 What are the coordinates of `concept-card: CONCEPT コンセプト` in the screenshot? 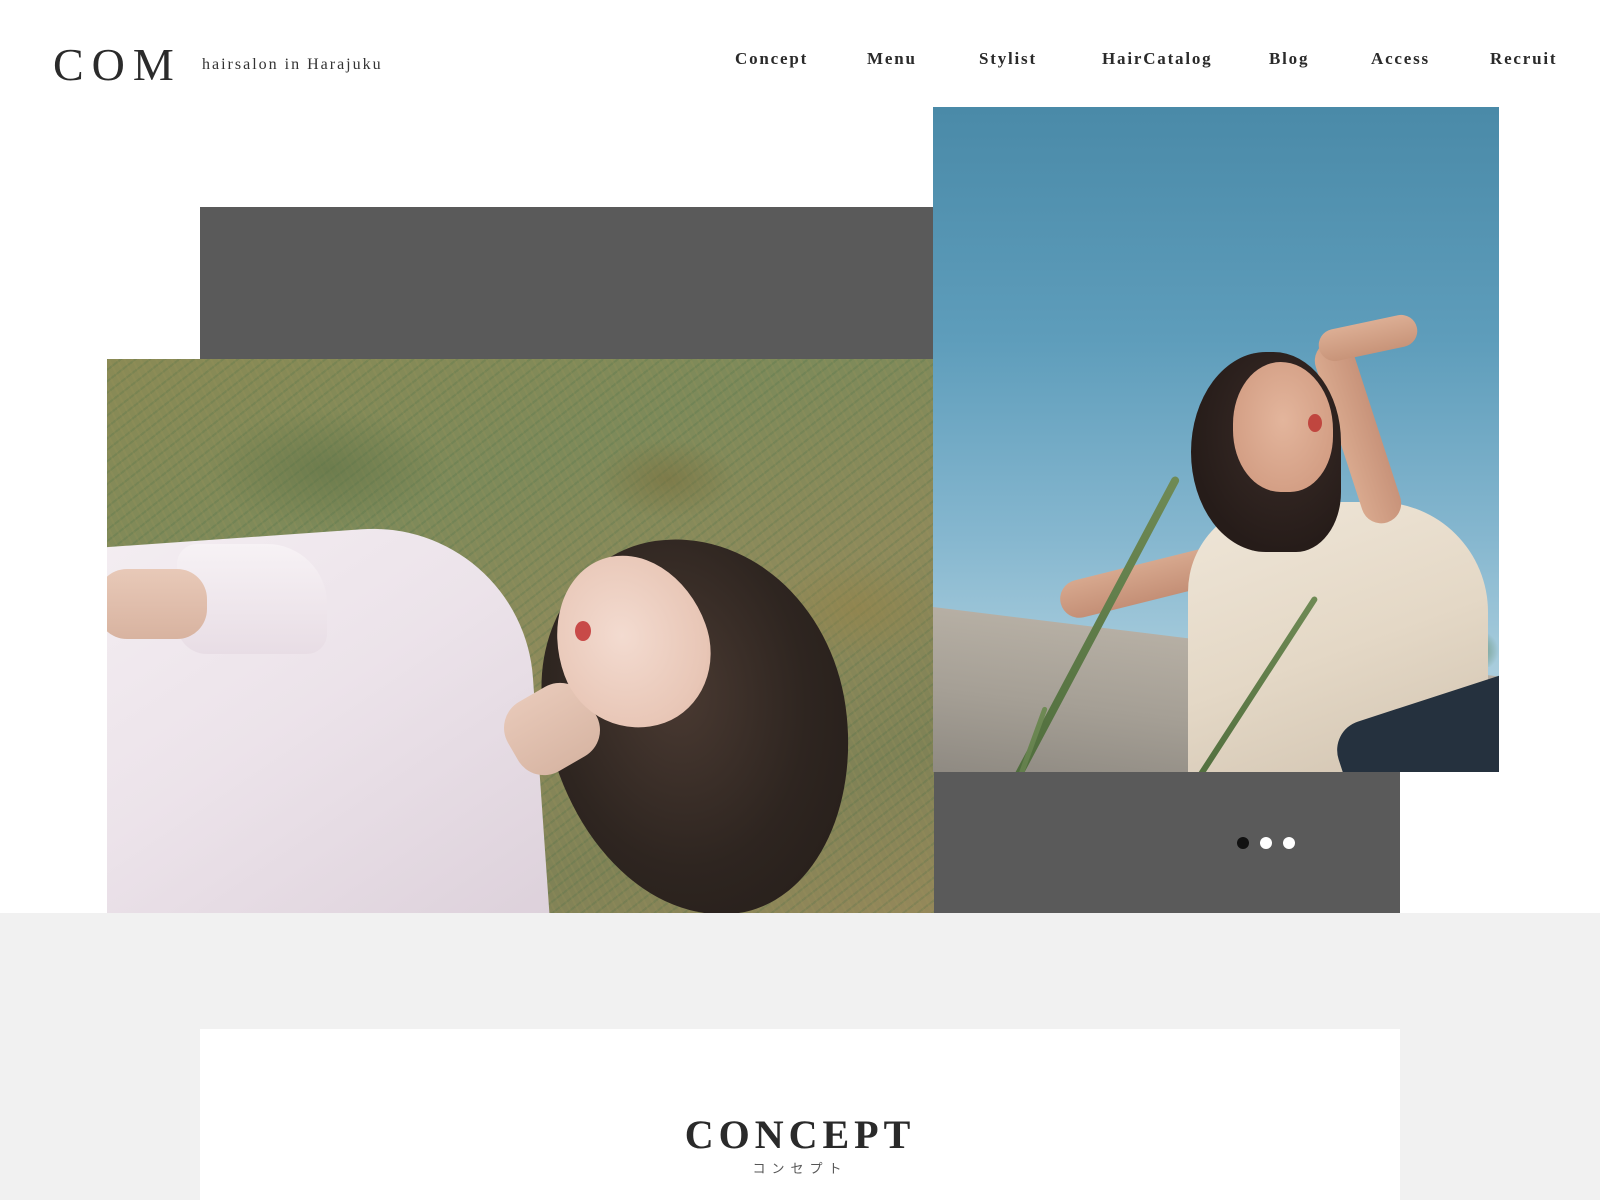 It's located at (800, 1114).